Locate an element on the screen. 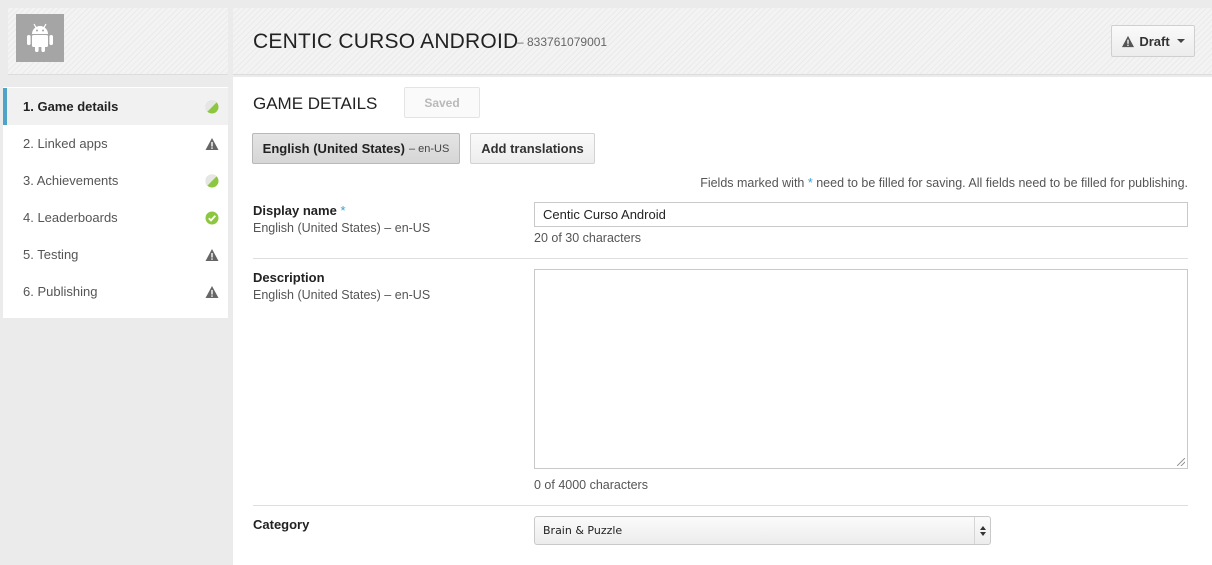 This screenshot has width=1212, height=565. app-logo-area is located at coordinates (118, 41).